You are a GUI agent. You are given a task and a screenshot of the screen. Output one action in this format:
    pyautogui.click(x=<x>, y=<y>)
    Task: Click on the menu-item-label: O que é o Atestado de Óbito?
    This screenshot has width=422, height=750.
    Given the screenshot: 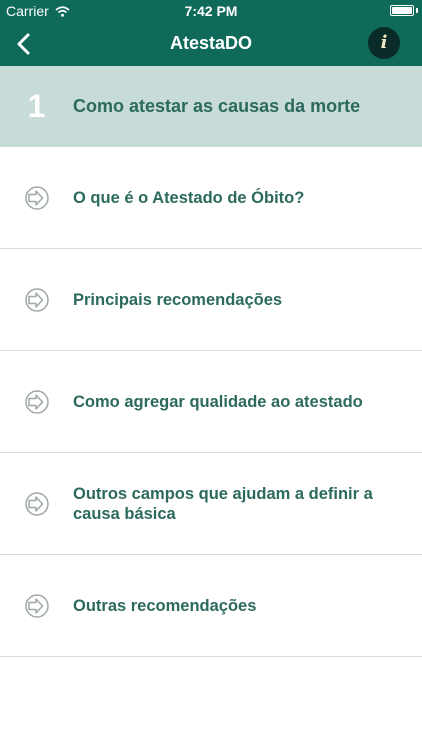 What is the action you would take?
    pyautogui.click(x=189, y=197)
    